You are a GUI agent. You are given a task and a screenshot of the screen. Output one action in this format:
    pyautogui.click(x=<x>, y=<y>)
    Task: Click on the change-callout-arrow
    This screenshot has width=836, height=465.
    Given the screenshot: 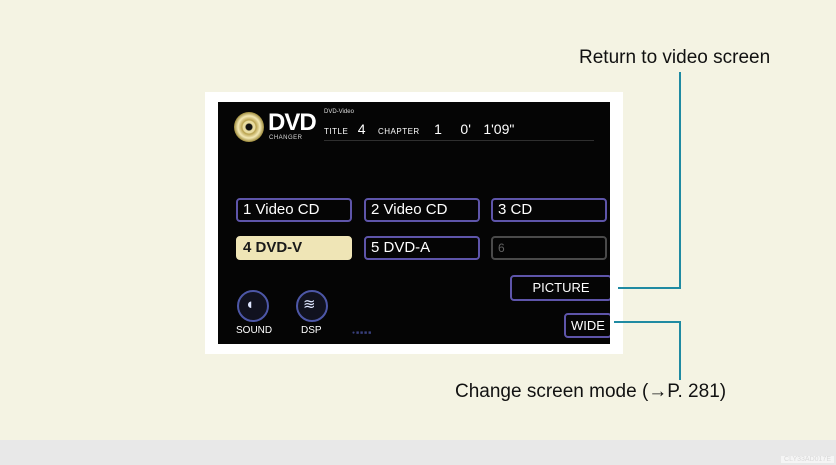 What is the action you would take?
    pyautogui.click(x=647, y=322)
    